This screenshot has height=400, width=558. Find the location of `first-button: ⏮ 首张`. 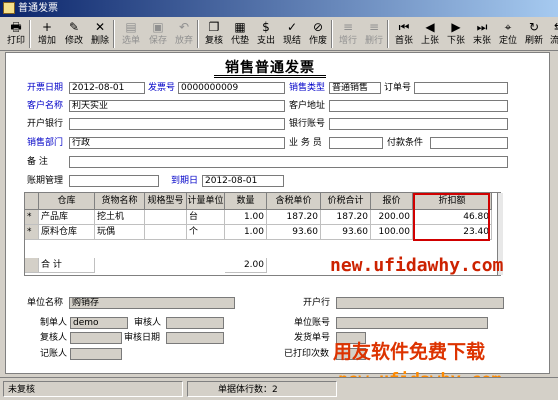

first-button: ⏮ 首张 is located at coordinates (404, 34).